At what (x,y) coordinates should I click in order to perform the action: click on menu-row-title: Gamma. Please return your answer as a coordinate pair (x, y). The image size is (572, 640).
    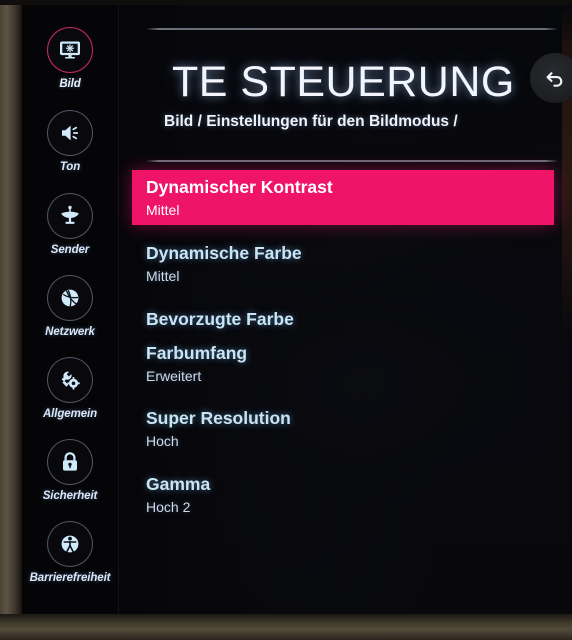
    Looking at the image, I should click on (178, 483).